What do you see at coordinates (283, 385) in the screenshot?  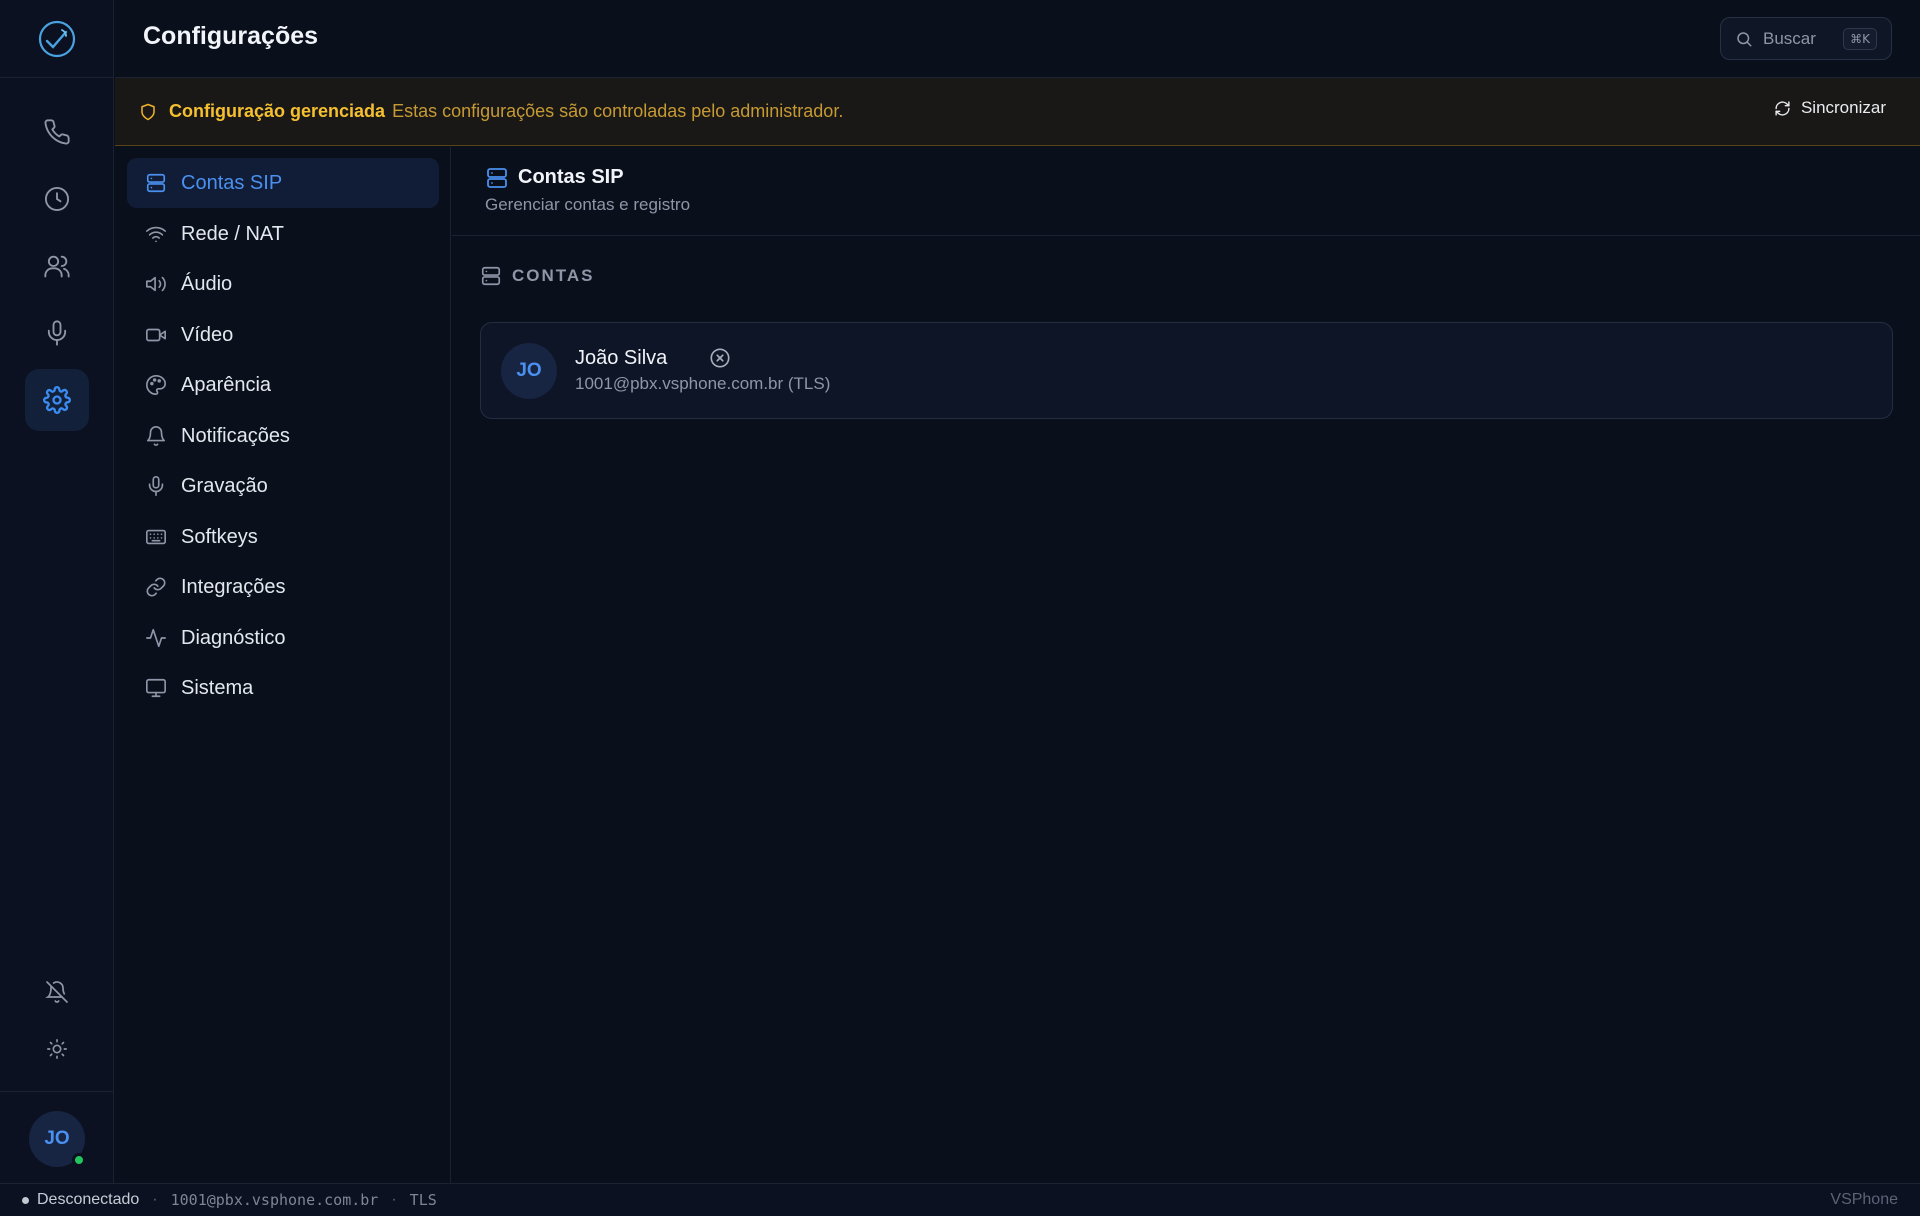 I see `nav-item-aparencia: Aparência` at bounding box center [283, 385].